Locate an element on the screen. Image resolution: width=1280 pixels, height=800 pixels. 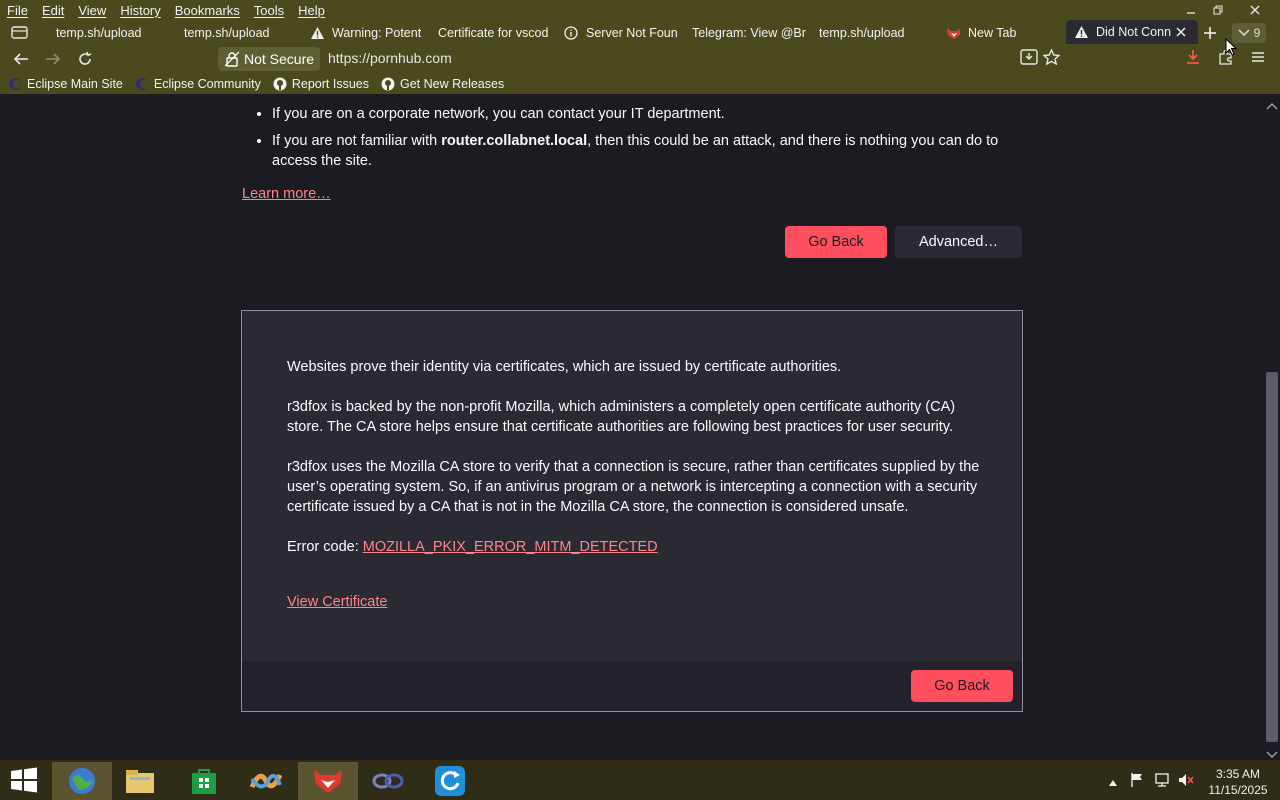
minimize-icon is located at coordinates (1191, 13).